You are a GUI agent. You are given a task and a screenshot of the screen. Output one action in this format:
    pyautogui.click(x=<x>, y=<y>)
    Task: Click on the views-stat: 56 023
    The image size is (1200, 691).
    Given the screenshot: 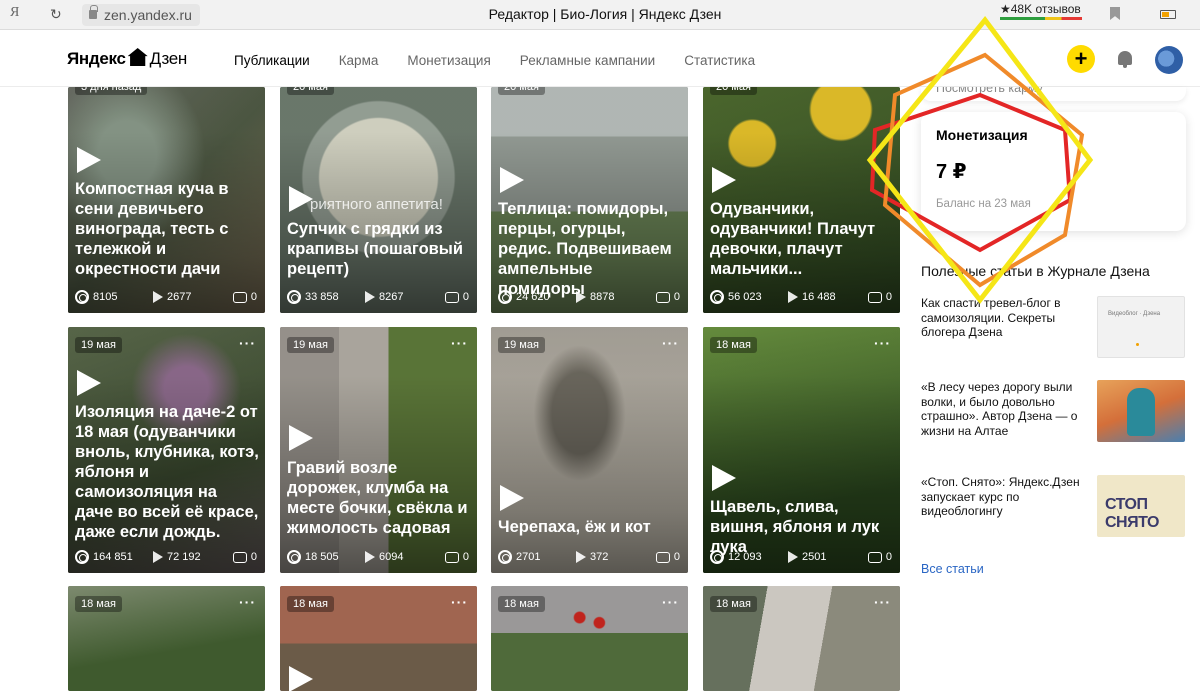 What is the action you would take?
    pyautogui.click(x=749, y=297)
    